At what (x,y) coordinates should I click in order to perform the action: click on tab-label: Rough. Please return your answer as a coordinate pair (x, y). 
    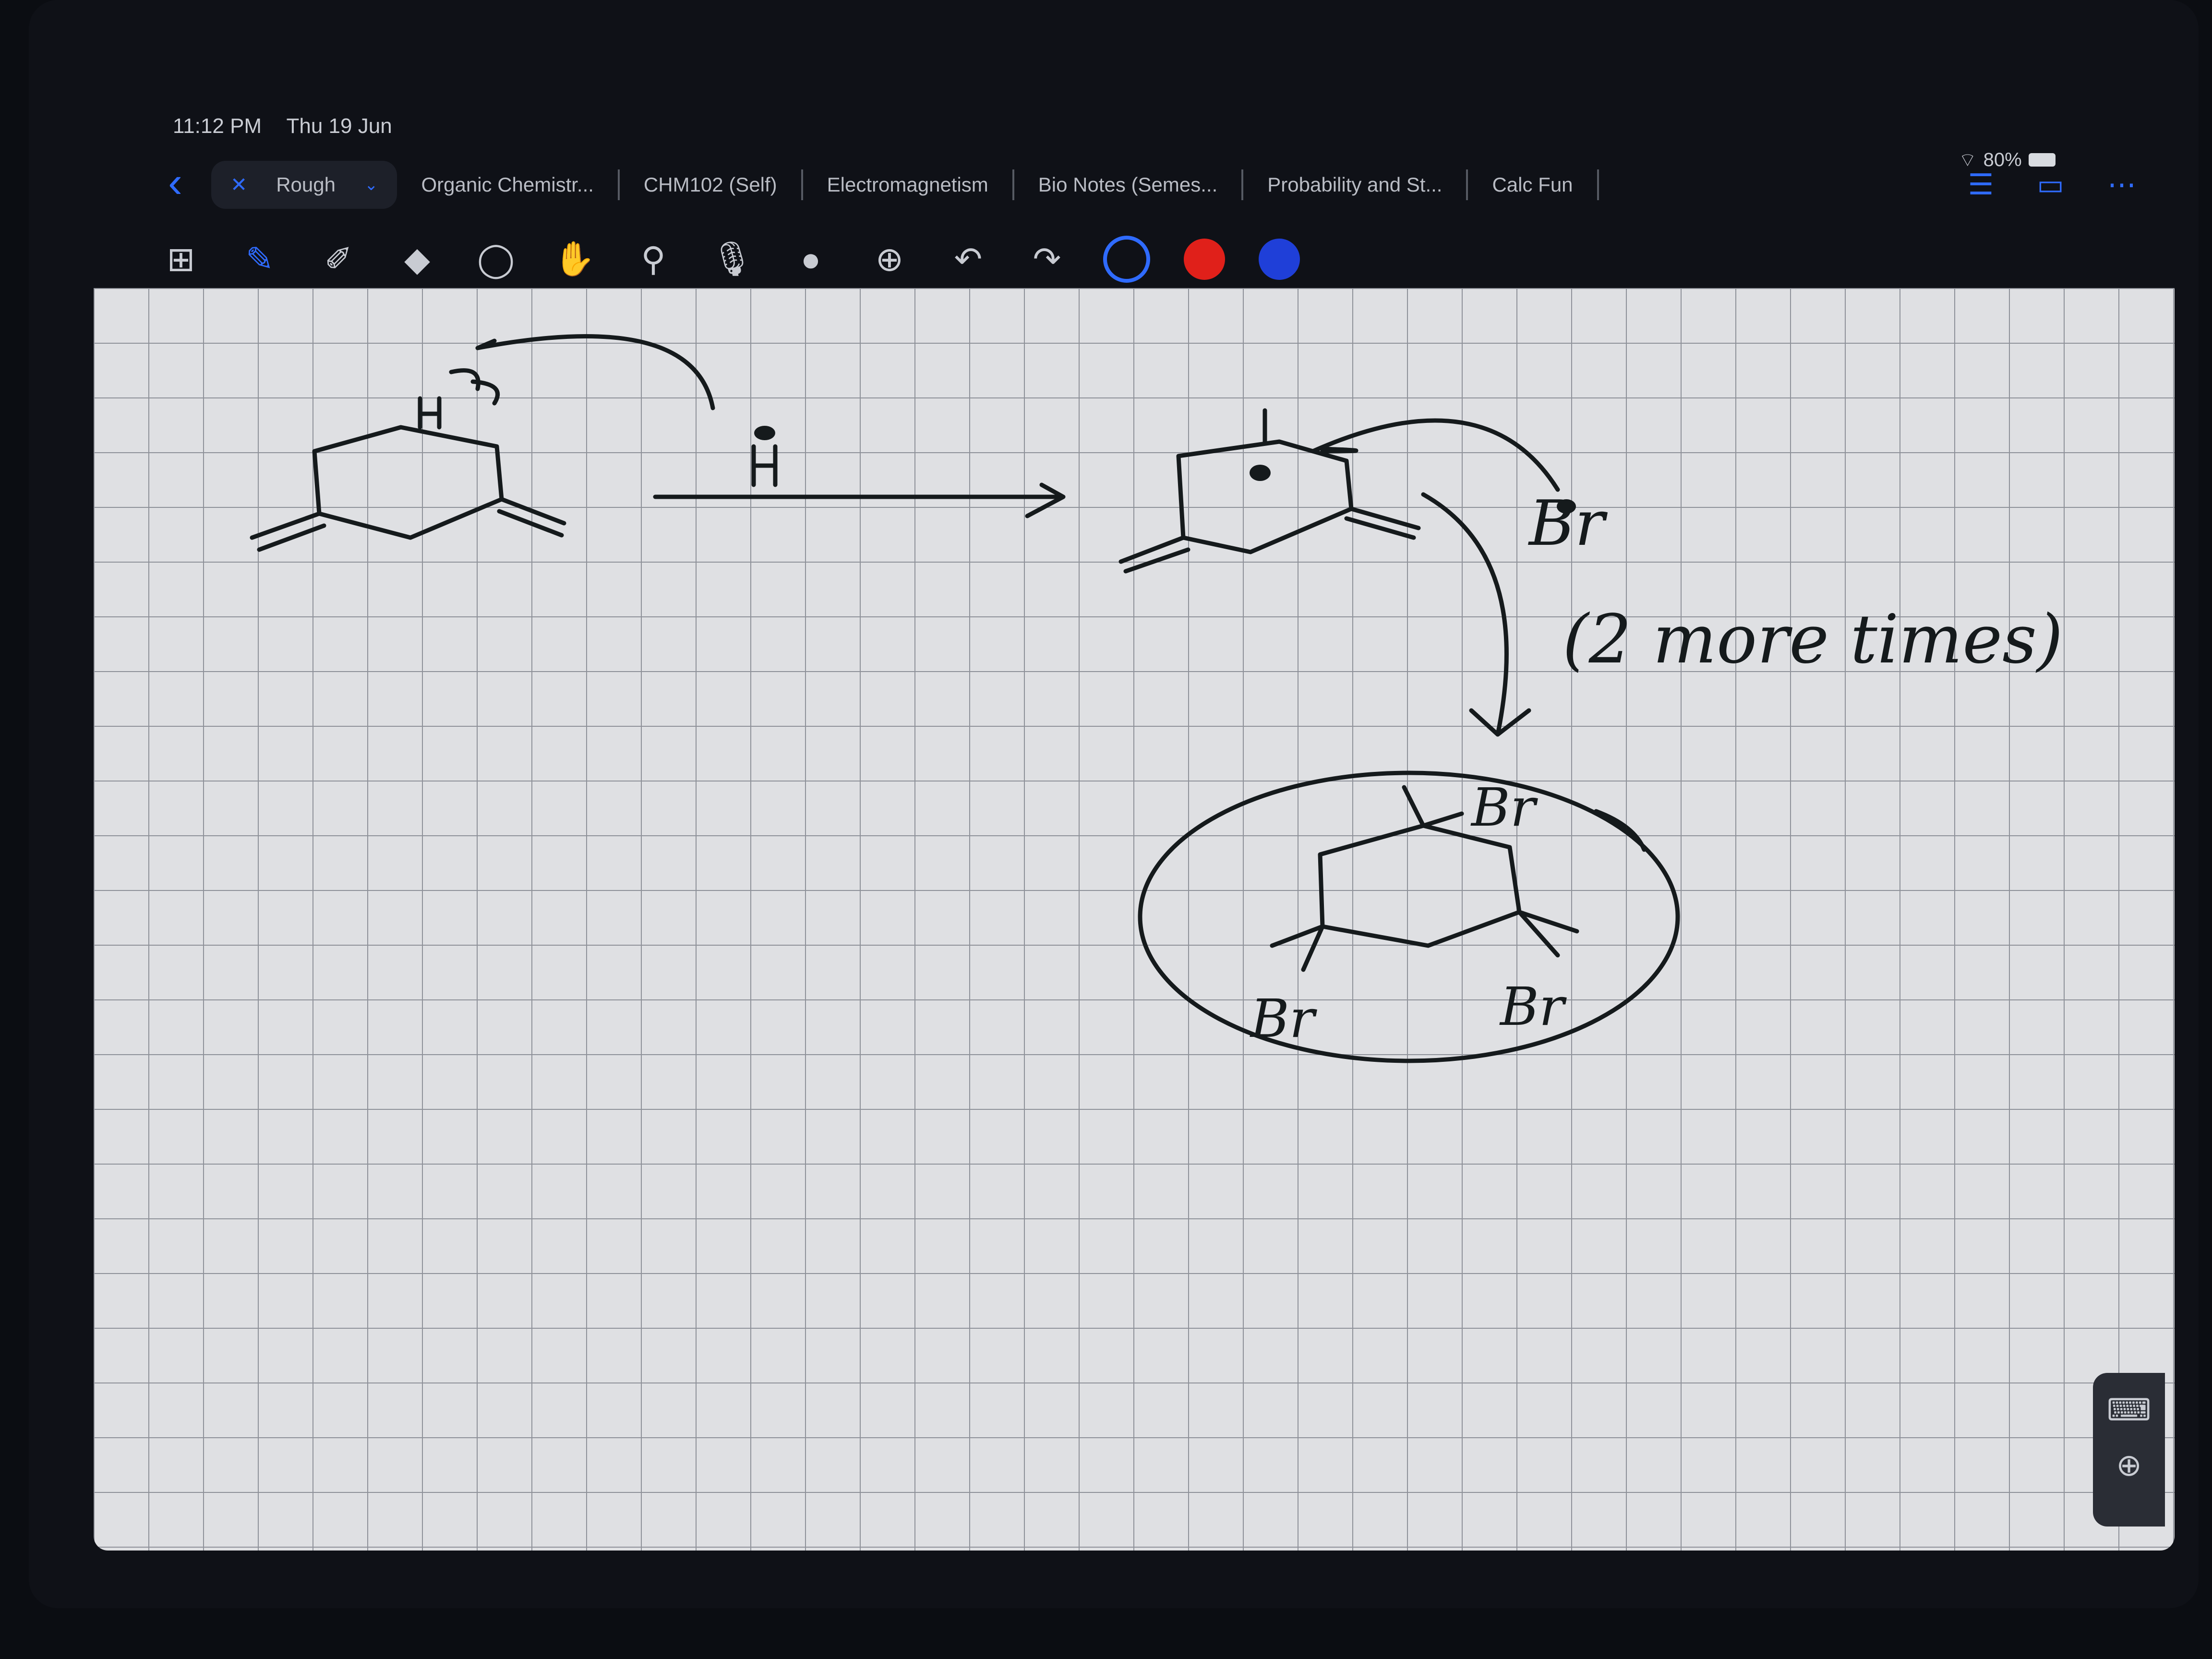
    Looking at the image, I should click on (306, 185).